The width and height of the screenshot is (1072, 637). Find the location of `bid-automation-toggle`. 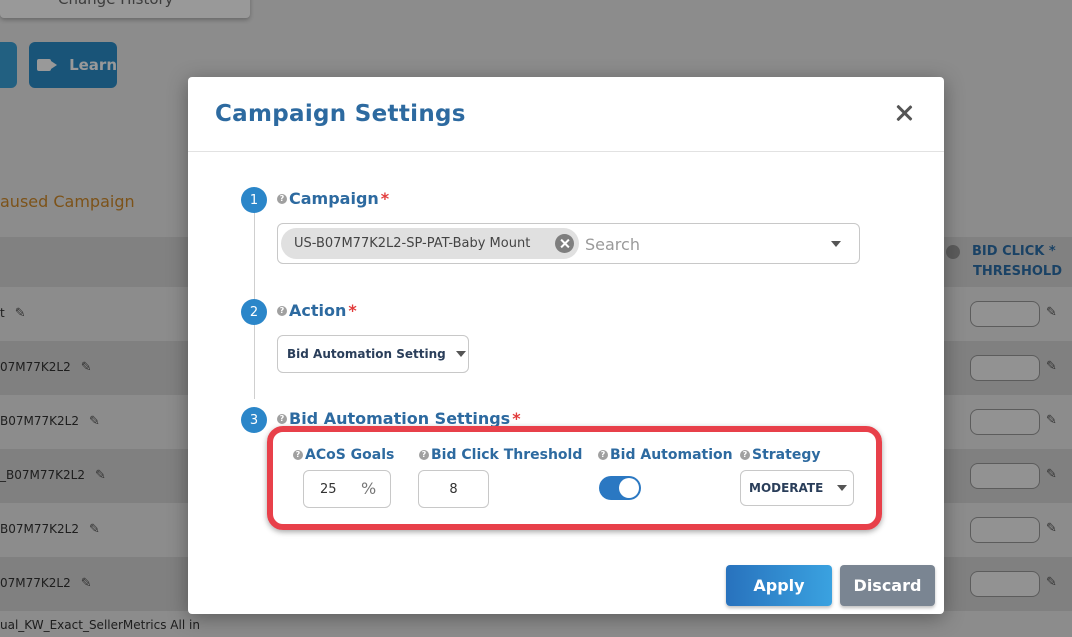

bid-automation-toggle is located at coordinates (620, 488).